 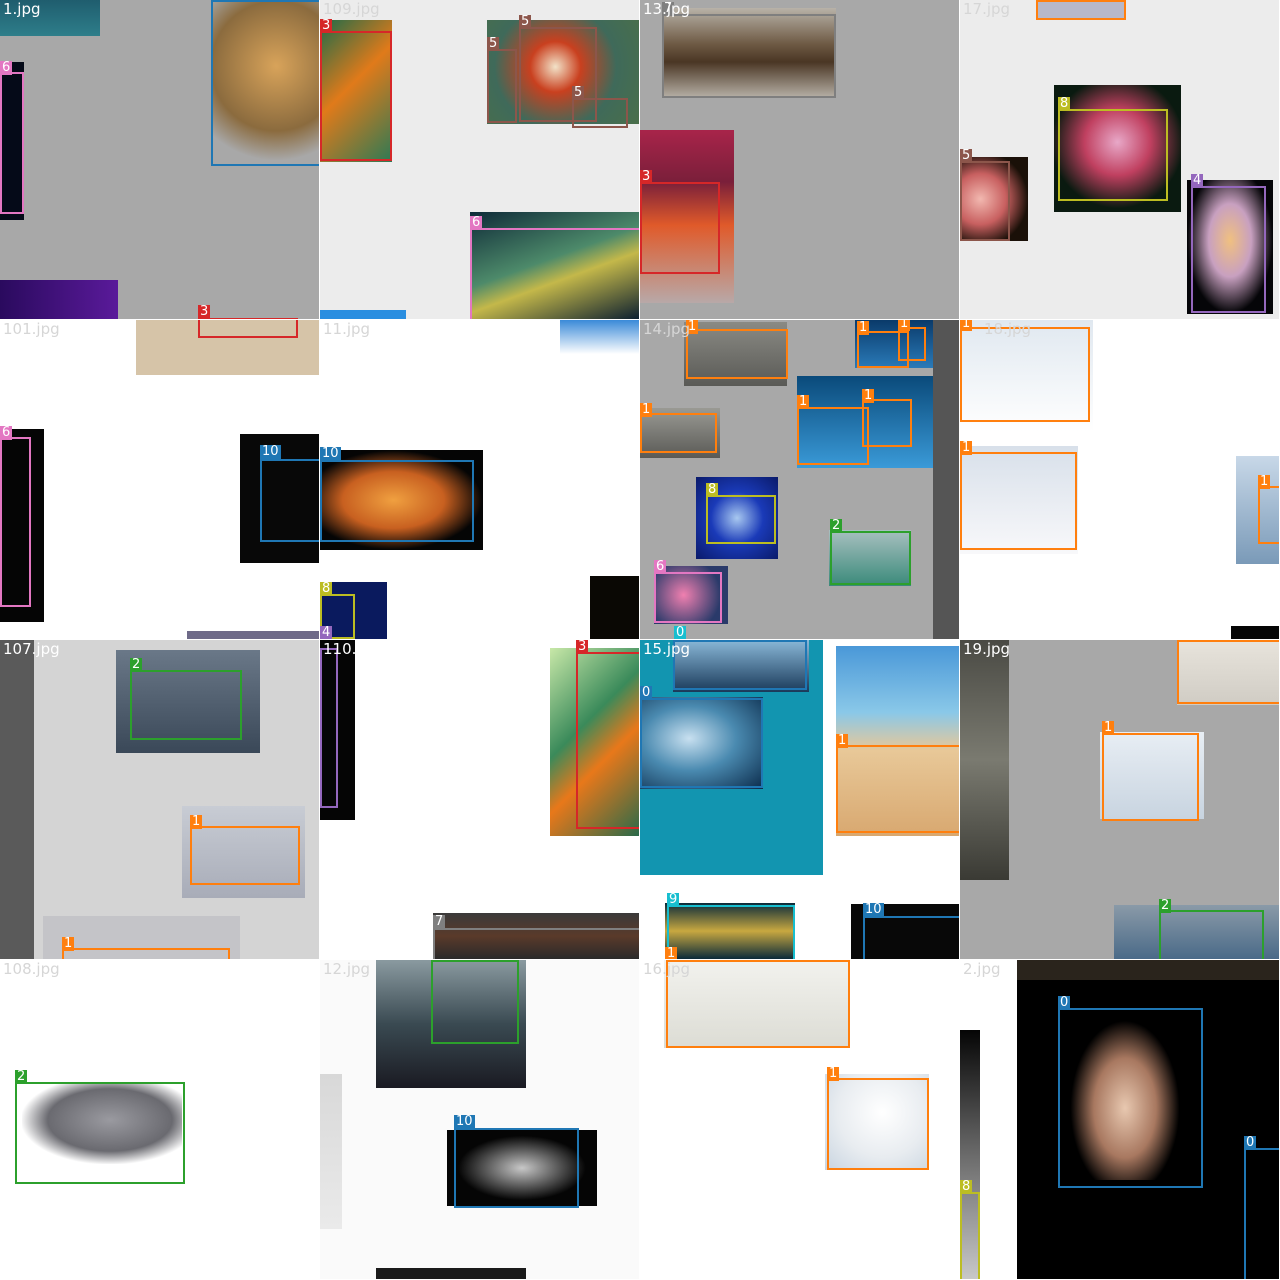 What do you see at coordinates (799, 159) in the screenshot?
I see `tile-13-jpg: 7 3 13.jpg` at bounding box center [799, 159].